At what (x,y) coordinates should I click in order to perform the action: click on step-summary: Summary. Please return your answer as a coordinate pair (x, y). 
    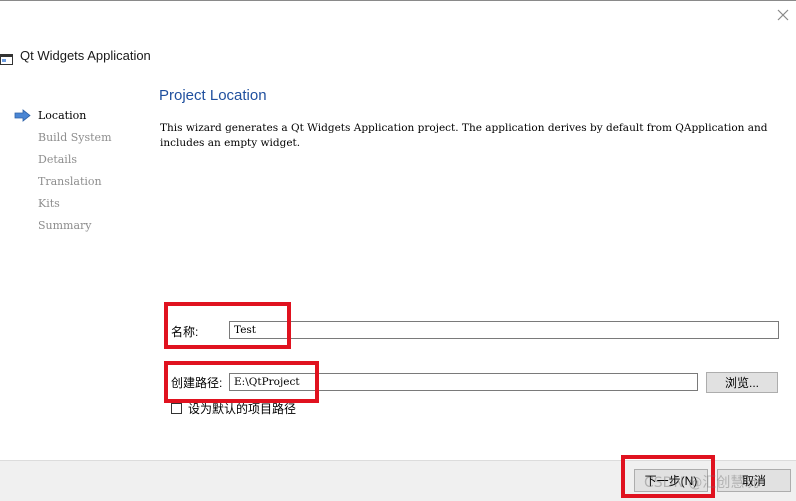
    Looking at the image, I should click on (63, 225).